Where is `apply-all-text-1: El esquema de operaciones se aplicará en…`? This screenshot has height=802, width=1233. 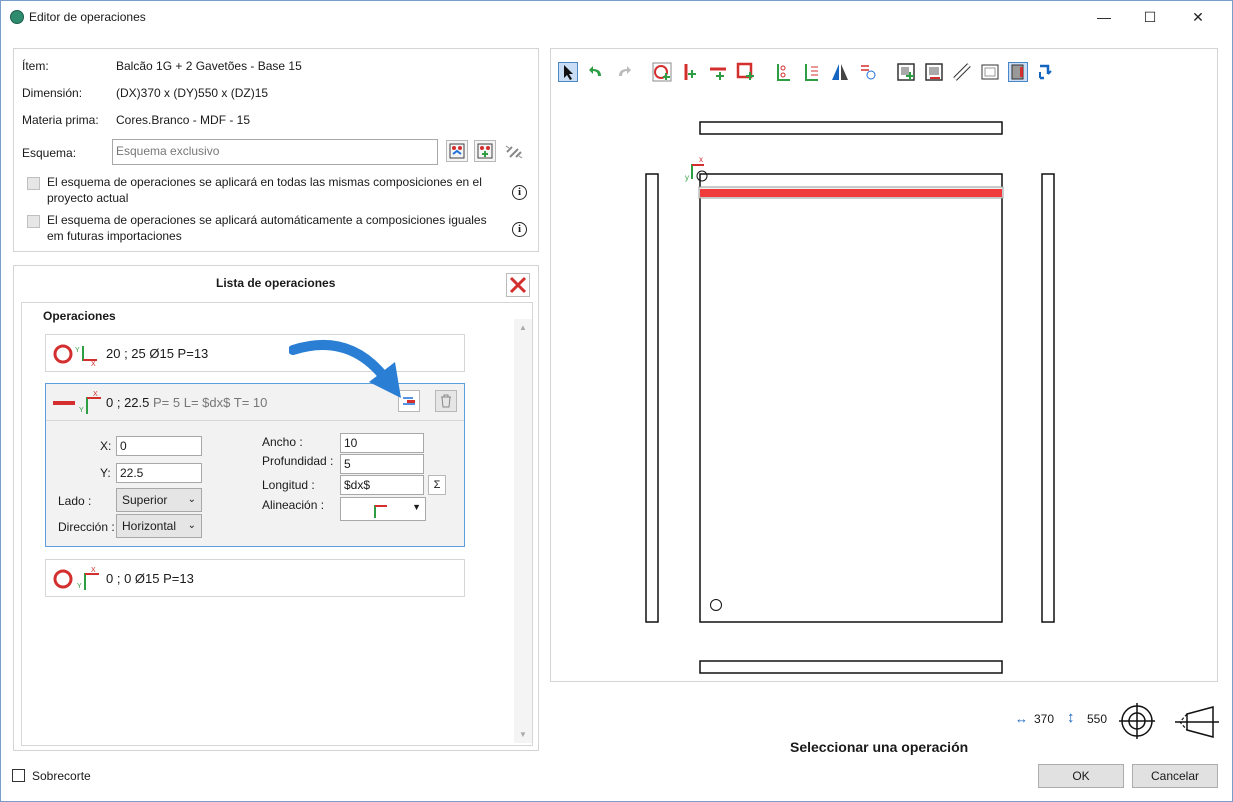 apply-all-text-1: El esquema de operaciones se aplicará en… is located at coordinates (264, 182).